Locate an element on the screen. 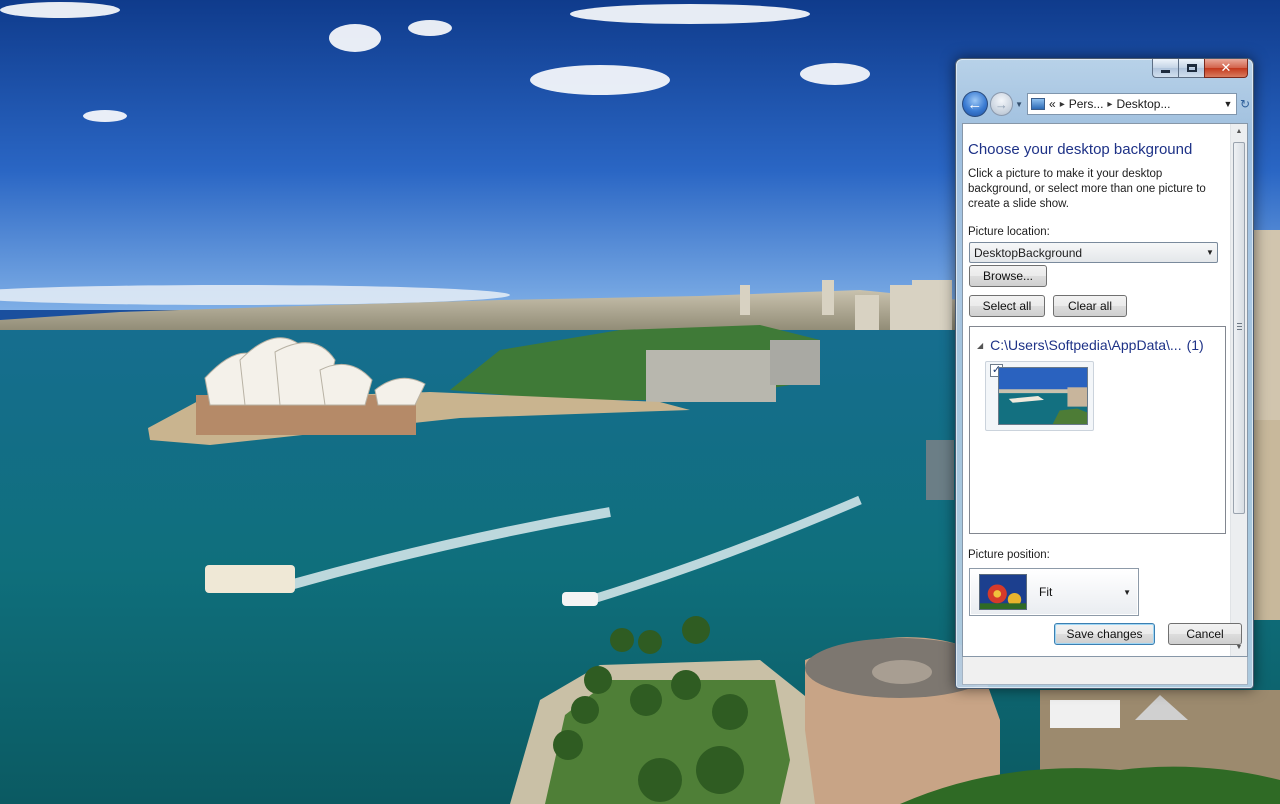 Image resolution: width=1280 pixels, height=804 pixels. close-icon: ✕ is located at coordinates (1226, 67).